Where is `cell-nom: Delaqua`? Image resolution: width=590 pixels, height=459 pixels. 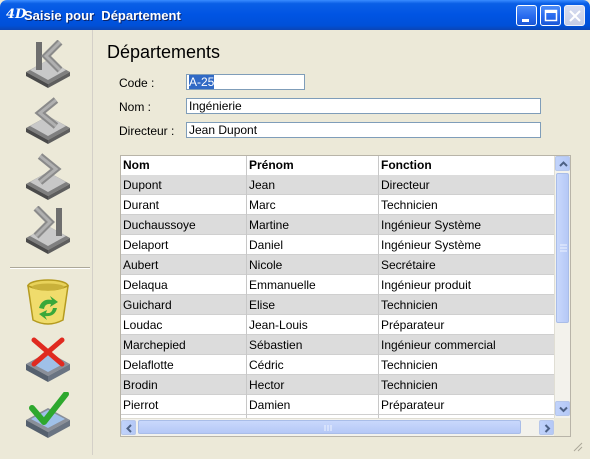 cell-nom: Delaqua is located at coordinates (145, 285).